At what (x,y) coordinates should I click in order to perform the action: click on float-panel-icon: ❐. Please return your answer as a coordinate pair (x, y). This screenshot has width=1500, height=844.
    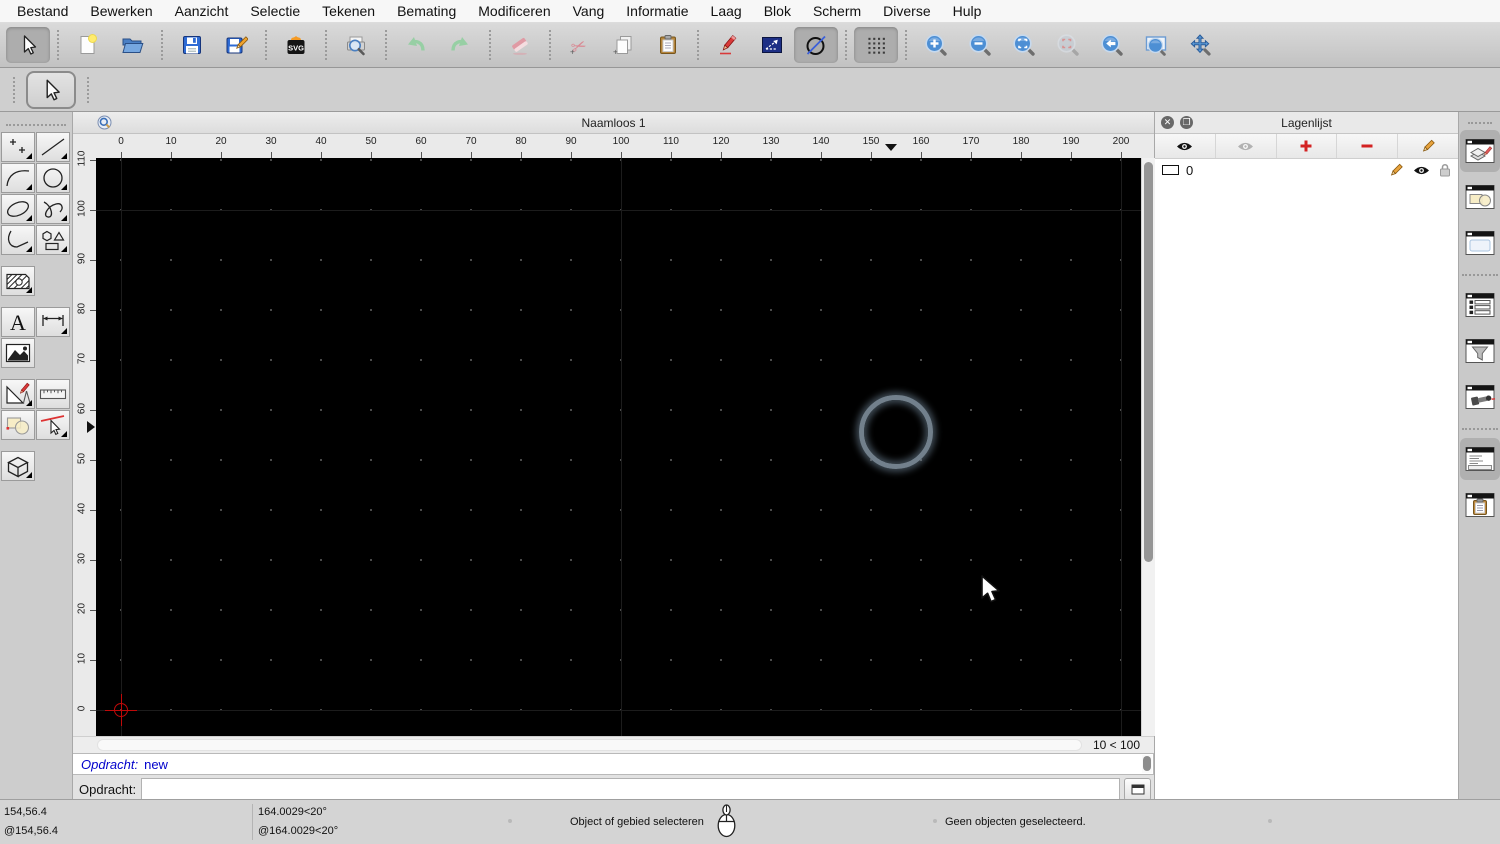
    Looking at the image, I should click on (1186, 122).